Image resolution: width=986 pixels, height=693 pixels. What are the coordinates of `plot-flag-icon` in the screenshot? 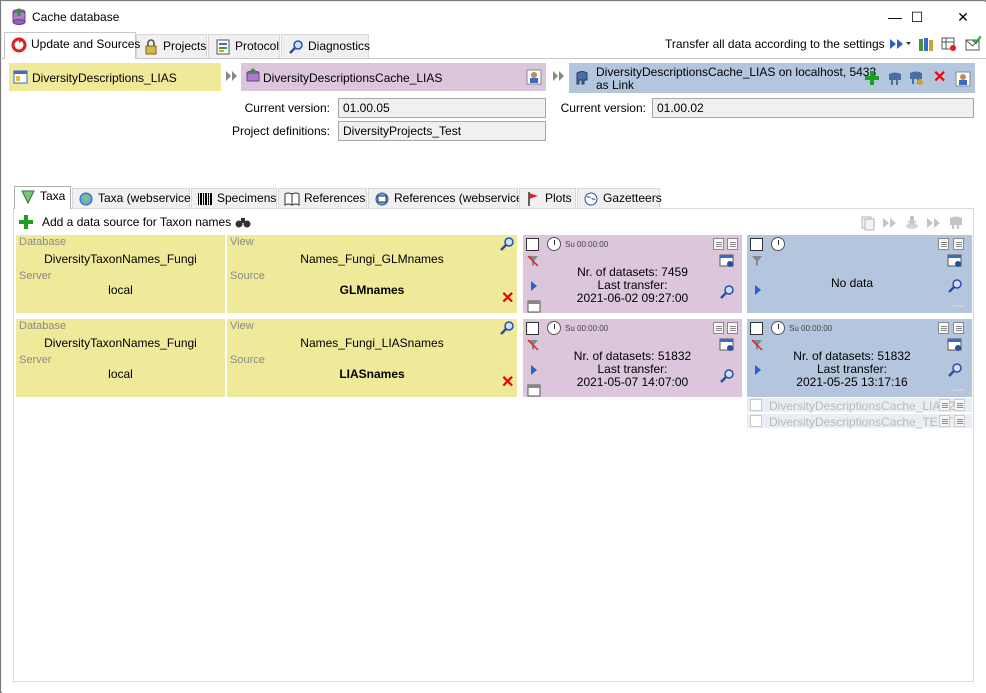 It's located at (533, 198).